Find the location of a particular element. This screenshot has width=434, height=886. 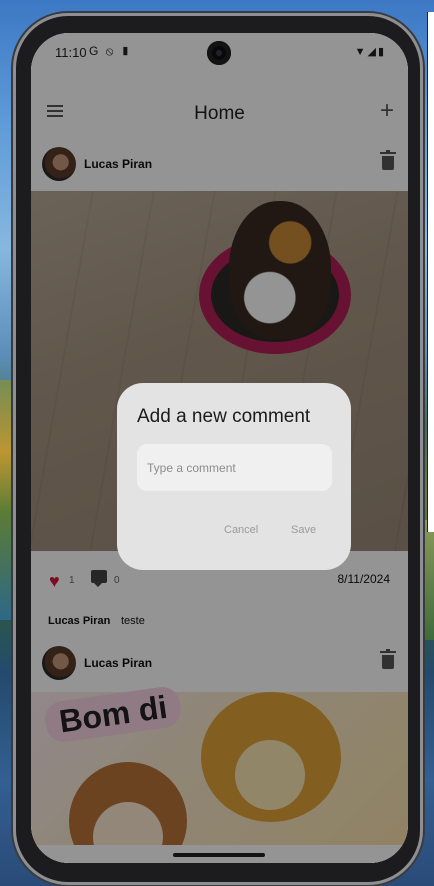

add-comment-dialog: Add a new comment Cancel Save is located at coordinates (234, 476).